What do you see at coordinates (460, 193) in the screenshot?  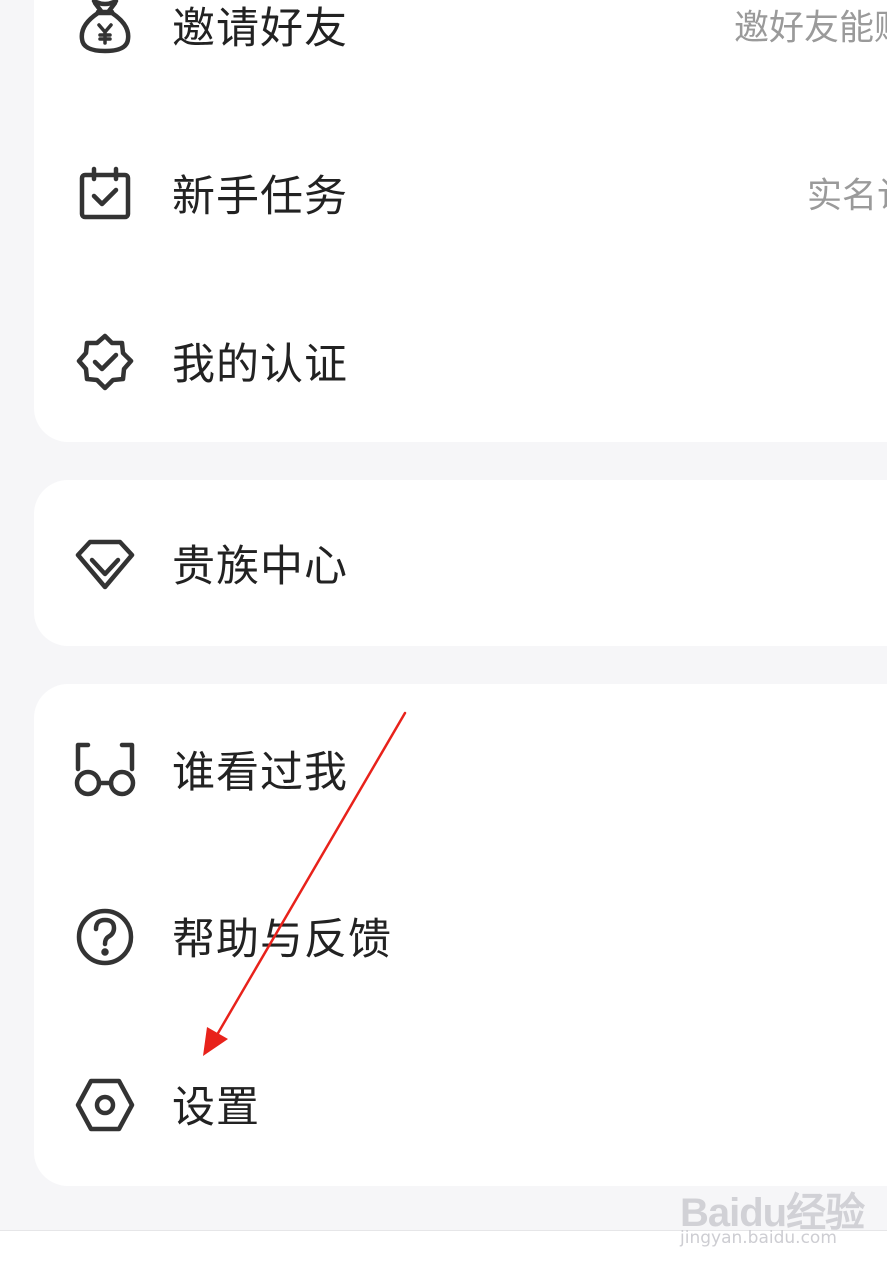 I see `menu-item-newbie-tasks: 新手任务 实名认` at bounding box center [460, 193].